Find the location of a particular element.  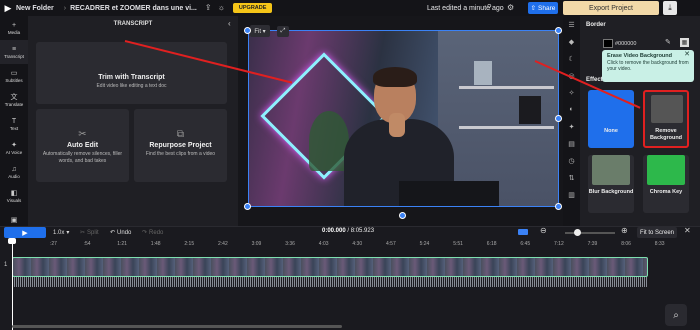

border-color-value: #000000 is located at coordinates (625, 44).